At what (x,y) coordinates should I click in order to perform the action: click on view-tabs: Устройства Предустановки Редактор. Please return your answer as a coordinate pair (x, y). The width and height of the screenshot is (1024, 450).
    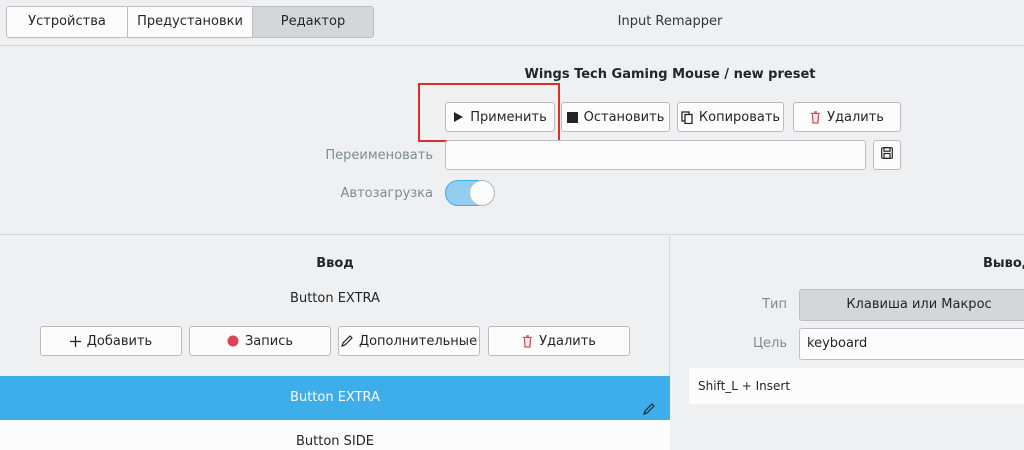
    Looking at the image, I should click on (190, 22).